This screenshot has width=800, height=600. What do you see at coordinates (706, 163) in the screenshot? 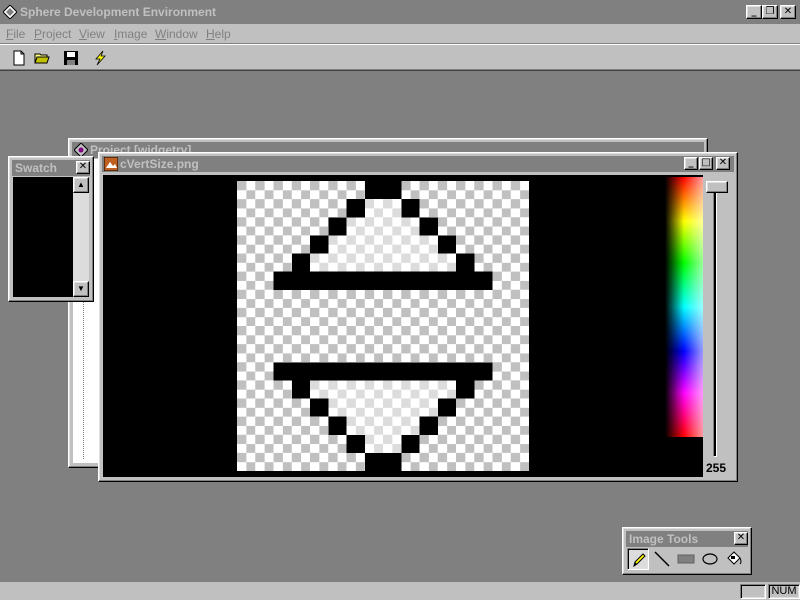
I see `image-maximize-button: □` at bounding box center [706, 163].